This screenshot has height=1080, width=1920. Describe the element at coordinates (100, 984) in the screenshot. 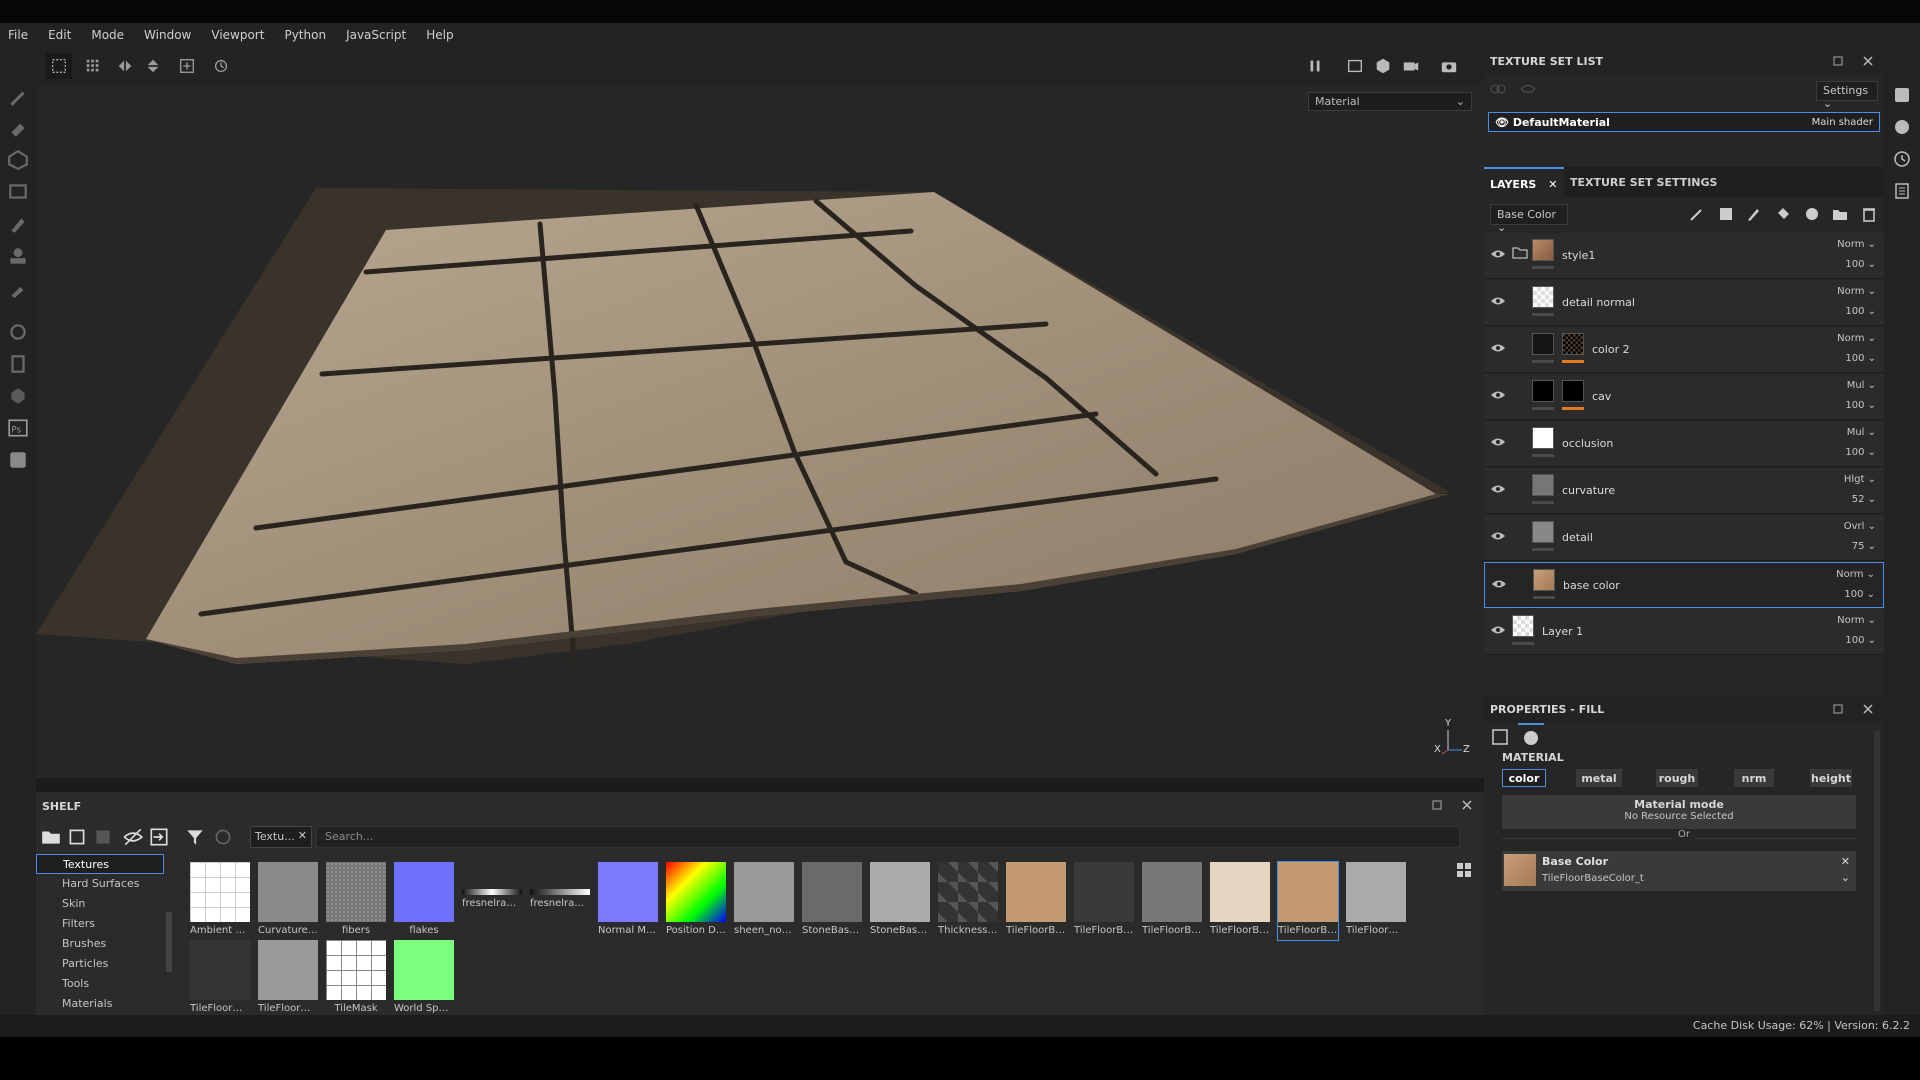

I see `category-tools: Tools` at that location.